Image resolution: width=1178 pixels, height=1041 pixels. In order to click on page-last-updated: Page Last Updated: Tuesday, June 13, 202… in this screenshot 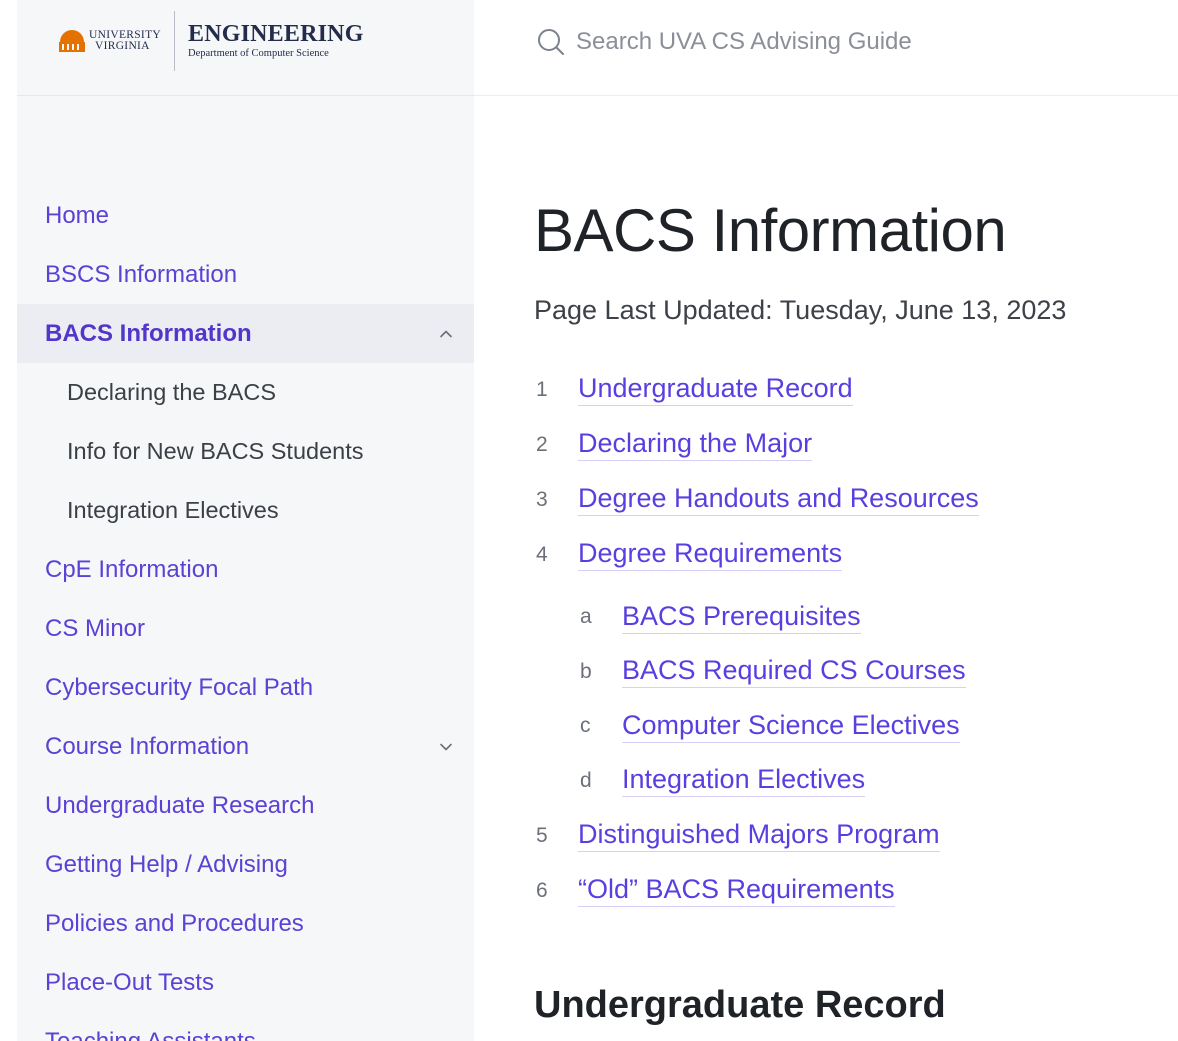, I will do `click(800, 310)`.